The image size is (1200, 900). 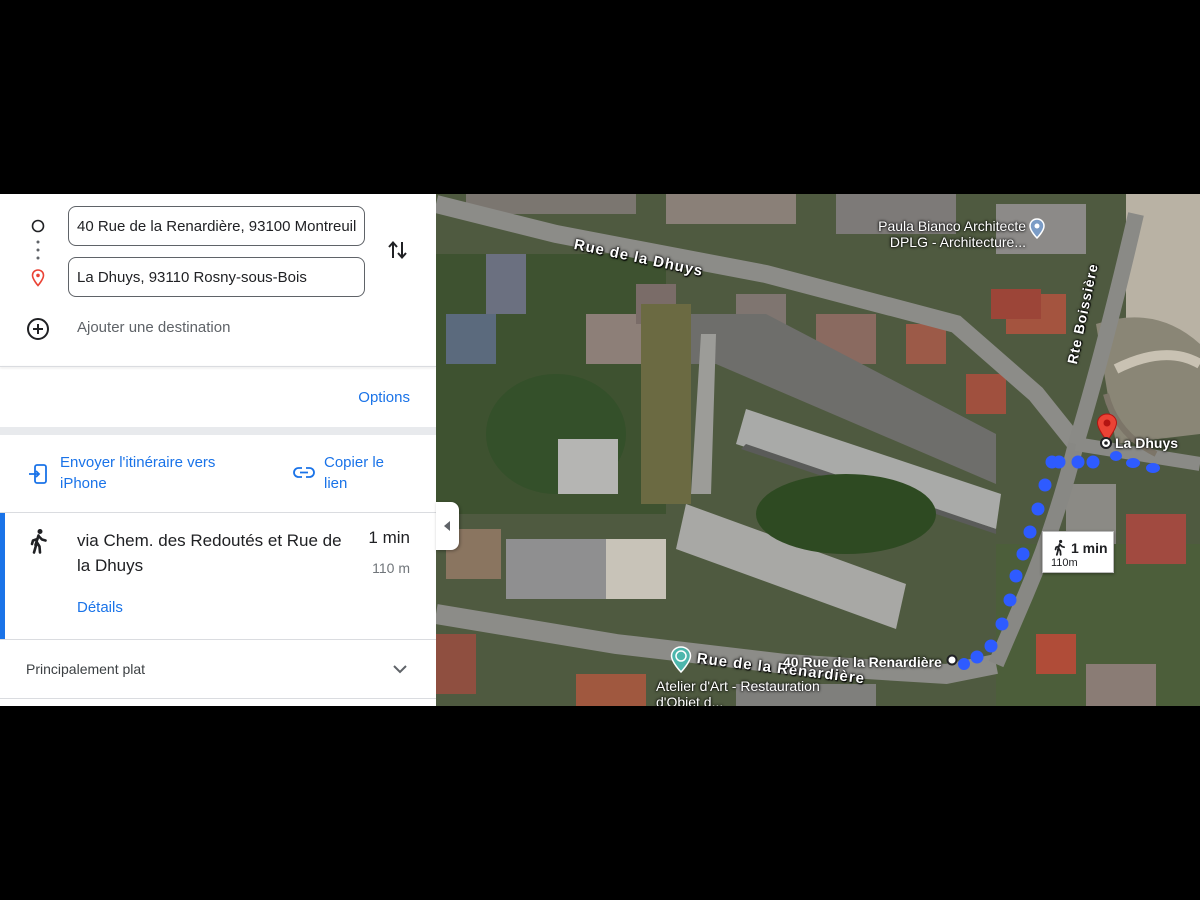 I want to click on route-dots-icon, so click(x=38, y=250).